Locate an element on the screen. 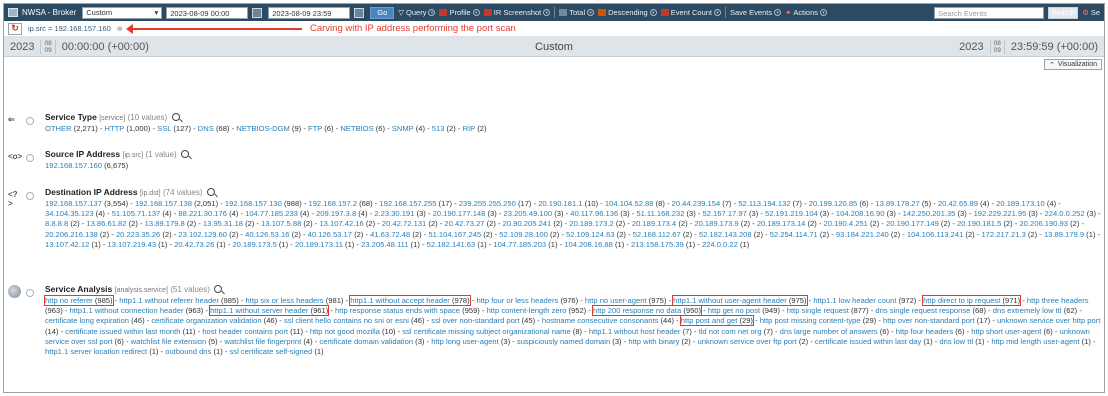 Image resolution: width=1108 pixels, height=396 pixels. query-filter: ip.src = 192.168.157.160 is located at coordinates (69, 28).